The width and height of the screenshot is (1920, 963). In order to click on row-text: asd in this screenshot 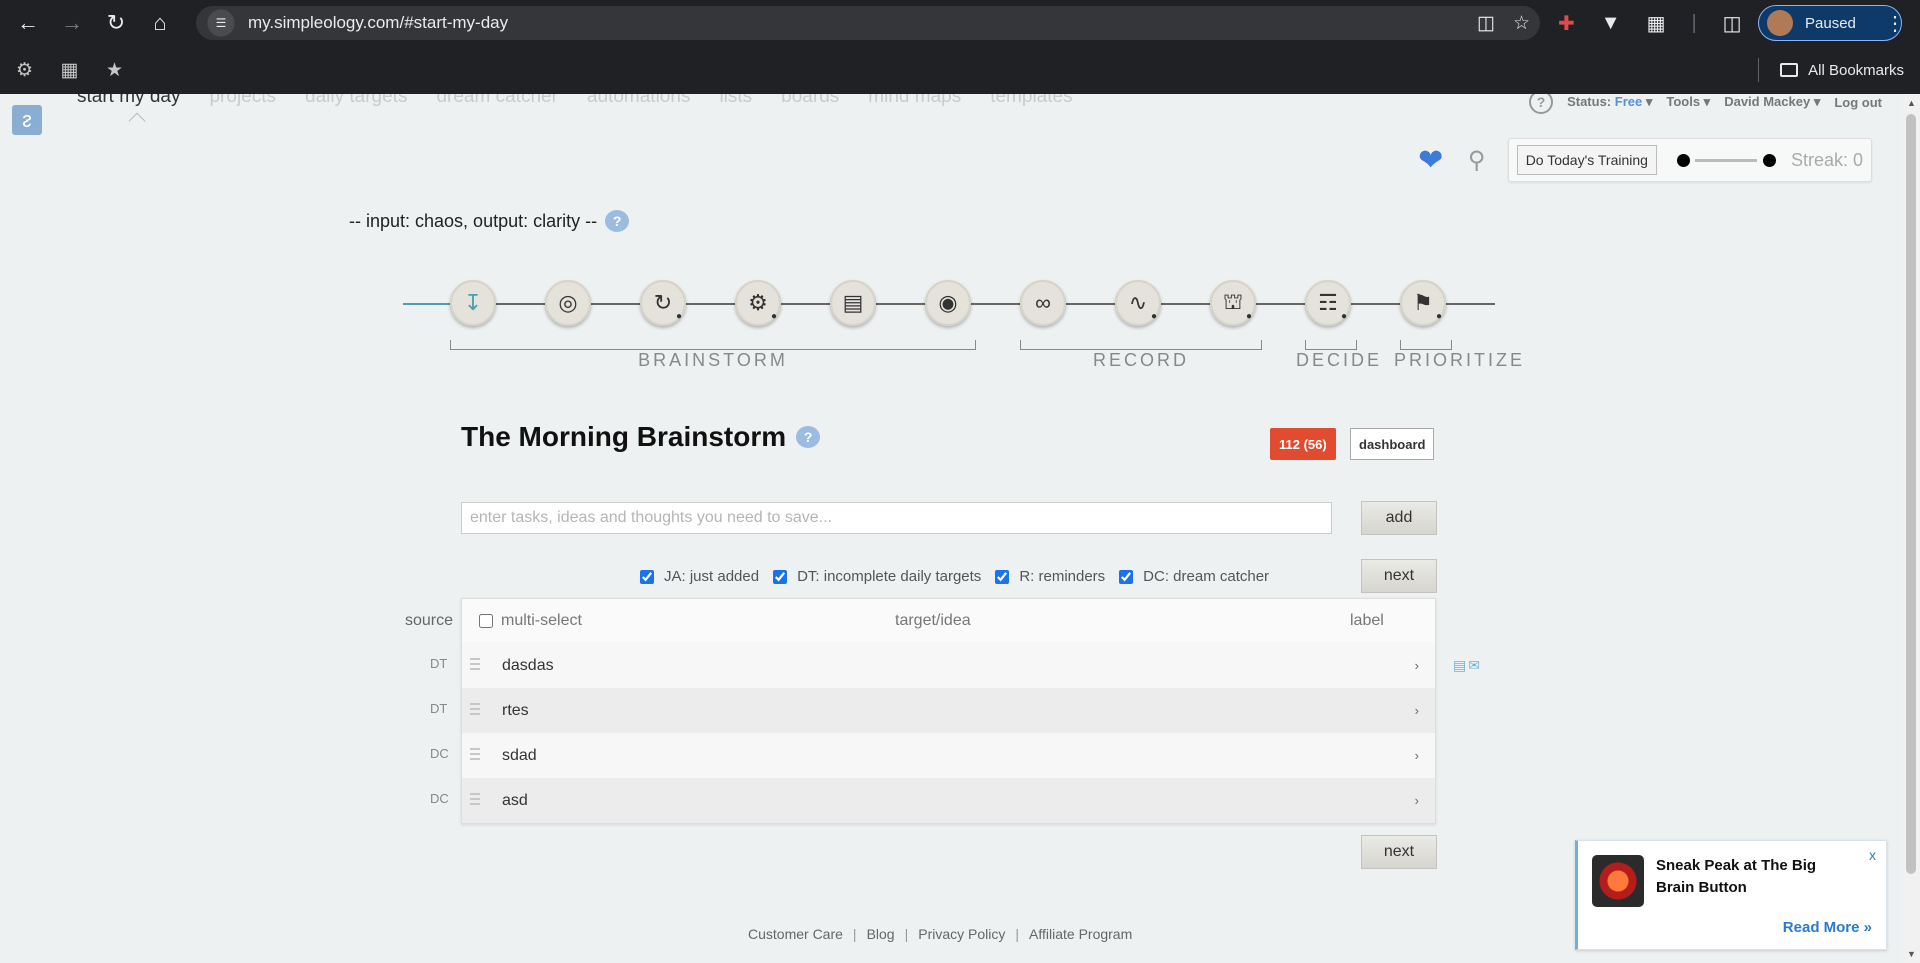, I will do `click(515, 801)`.